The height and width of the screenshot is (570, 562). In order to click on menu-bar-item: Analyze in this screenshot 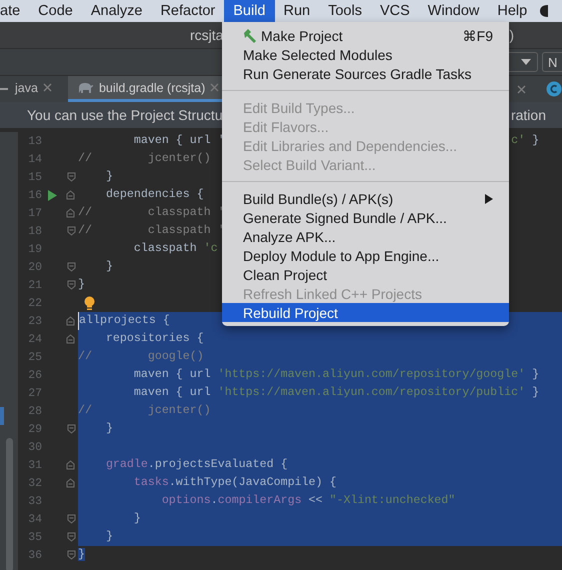, I will do `click(117, 11)`.